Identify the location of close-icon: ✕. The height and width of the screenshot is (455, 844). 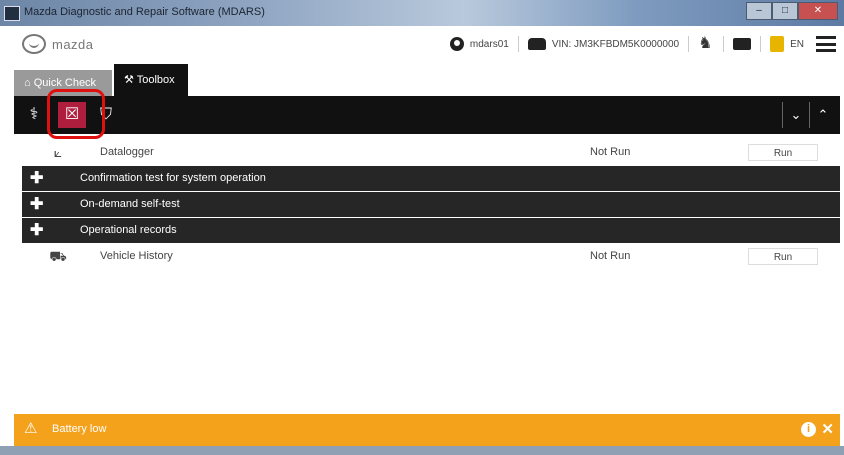
(827, 429).